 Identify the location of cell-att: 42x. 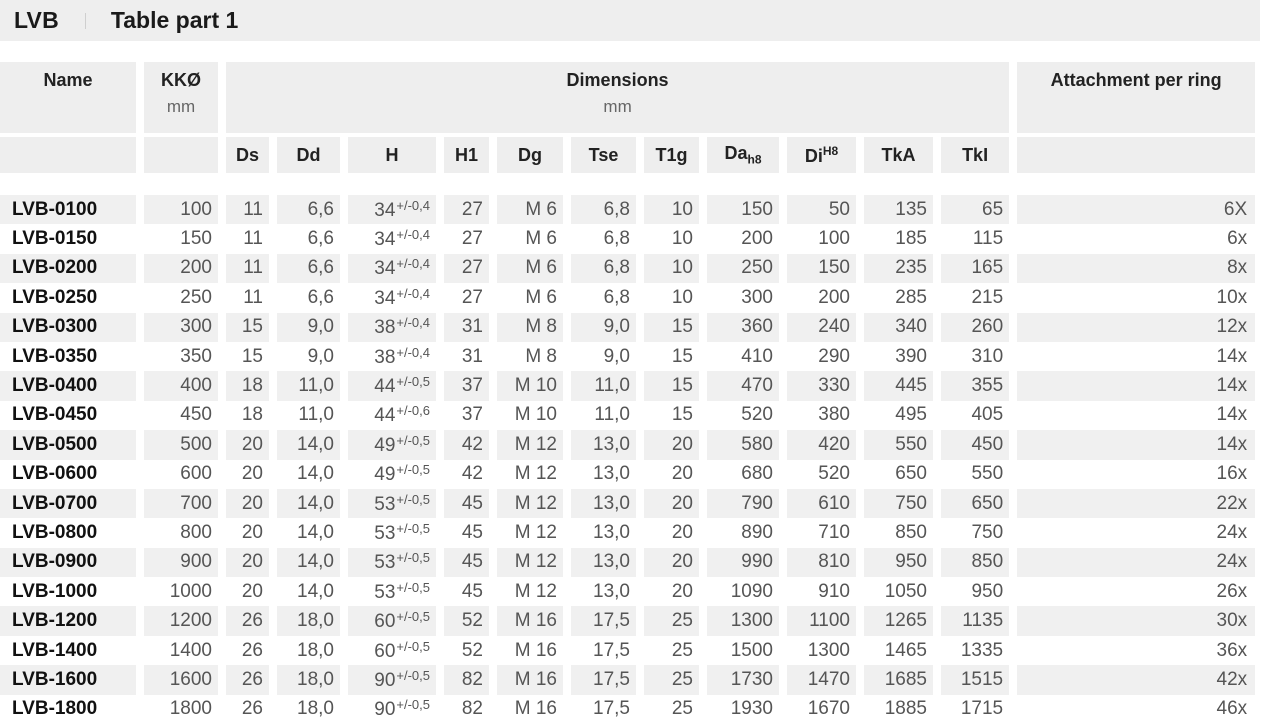
(1136, 680).